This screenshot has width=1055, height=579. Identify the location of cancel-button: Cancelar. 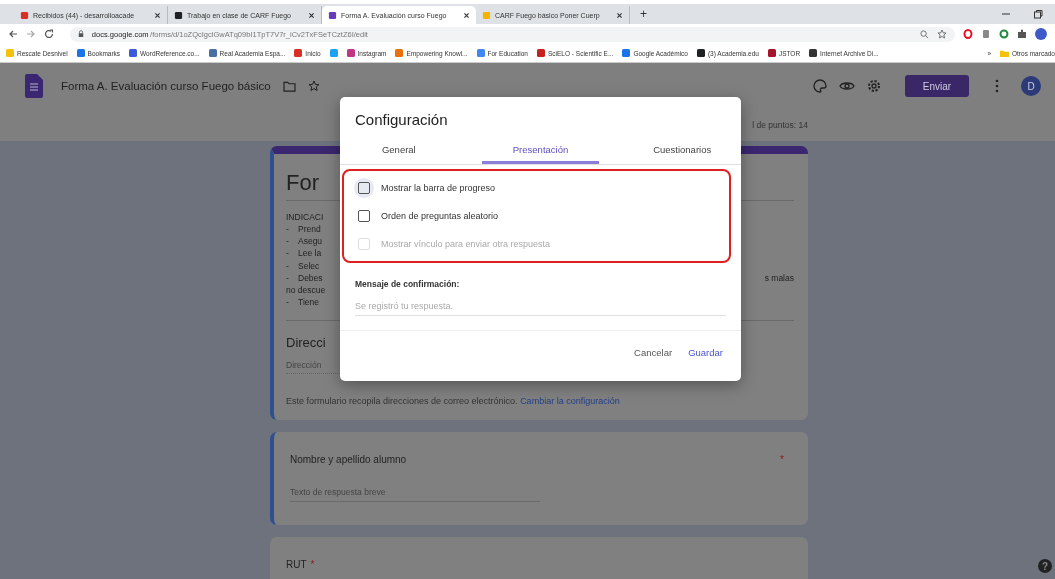
(653, 352).